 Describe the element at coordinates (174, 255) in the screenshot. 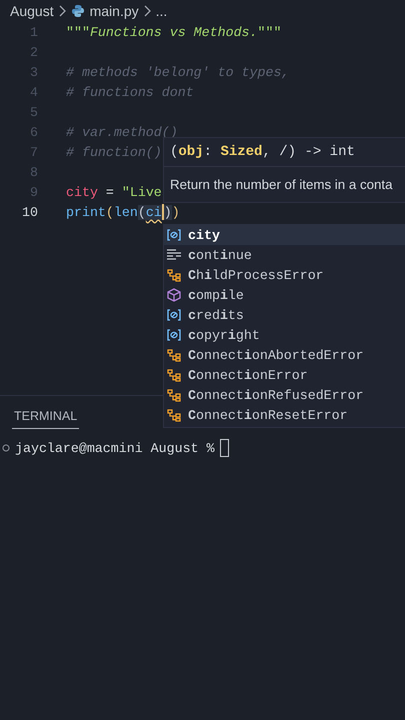

I see `keyword-icon` at that location.